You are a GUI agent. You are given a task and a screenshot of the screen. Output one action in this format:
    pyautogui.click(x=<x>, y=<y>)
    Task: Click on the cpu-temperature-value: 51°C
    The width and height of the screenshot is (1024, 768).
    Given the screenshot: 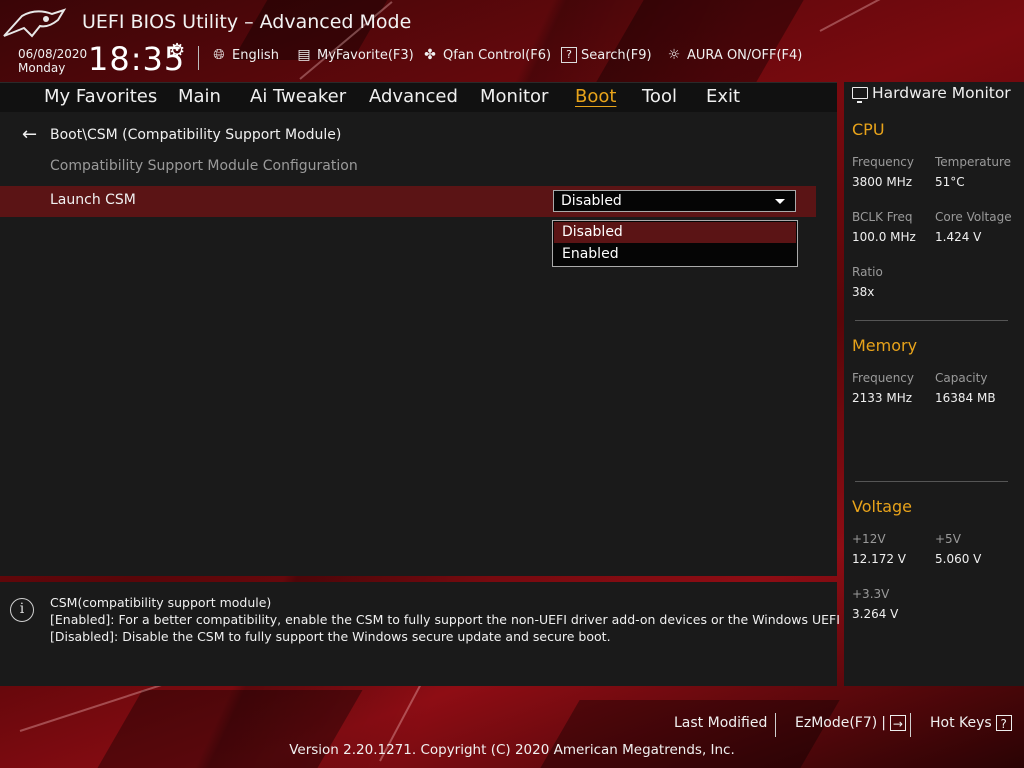 What is the action you would take?
    pyautogui.click(x=950, y=182)
    